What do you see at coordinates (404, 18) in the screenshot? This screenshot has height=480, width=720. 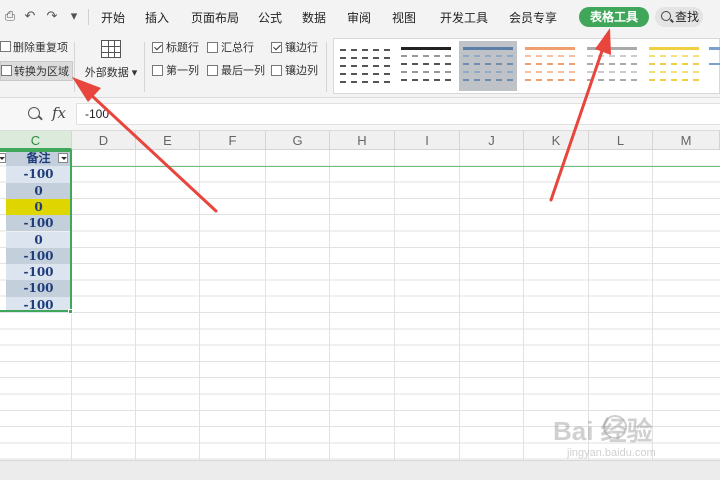 I see `tab-view: 视图` at bounding box center [404, 18].